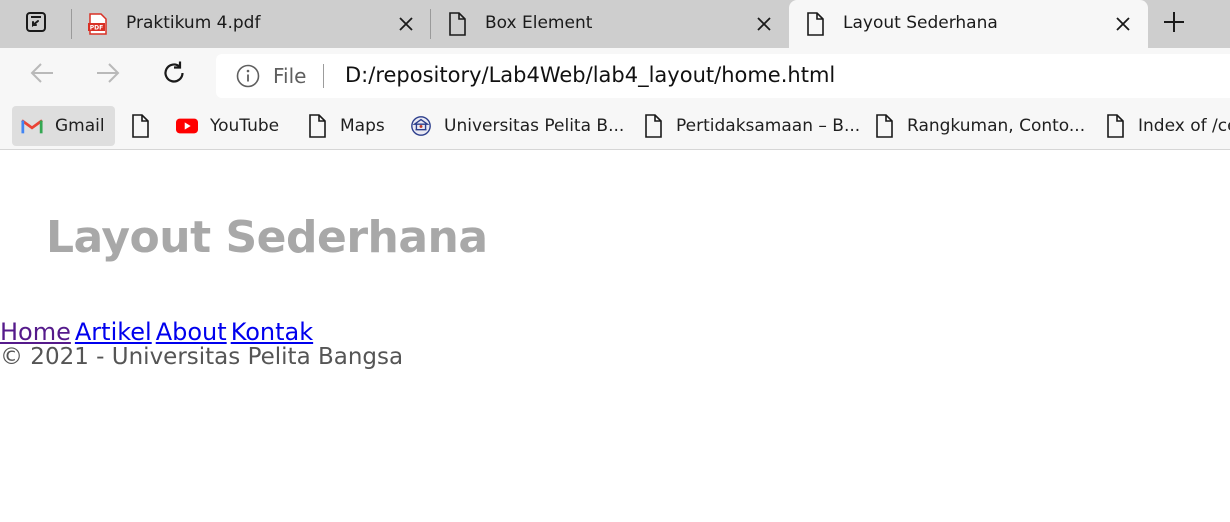  What do you see at coordinates (362, 126) in the screenshot?
I see `bookmark-label: Maps` at bounding box center [362, 126].